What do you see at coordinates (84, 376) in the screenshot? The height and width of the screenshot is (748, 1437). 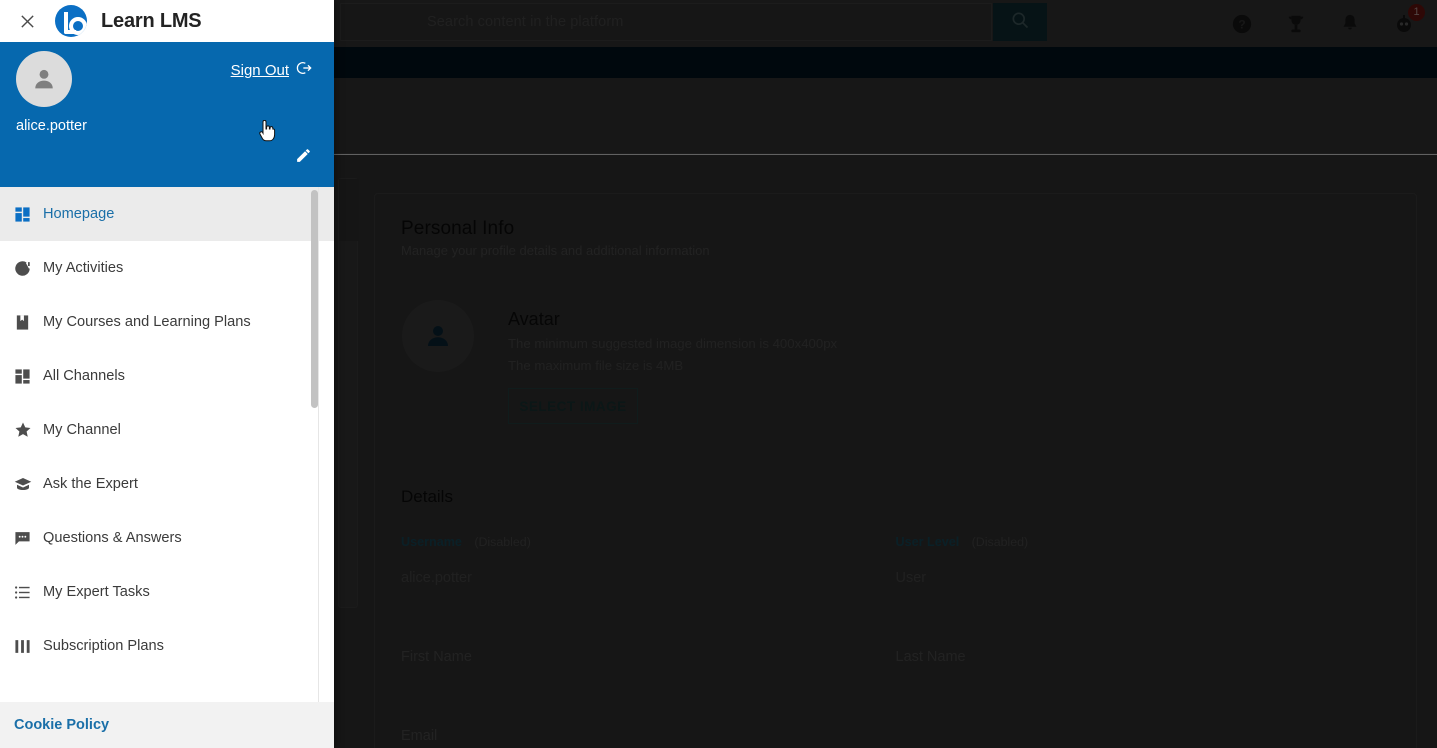 I see `sidebar-item-label: All Channels` at bounding box center [84, 376].